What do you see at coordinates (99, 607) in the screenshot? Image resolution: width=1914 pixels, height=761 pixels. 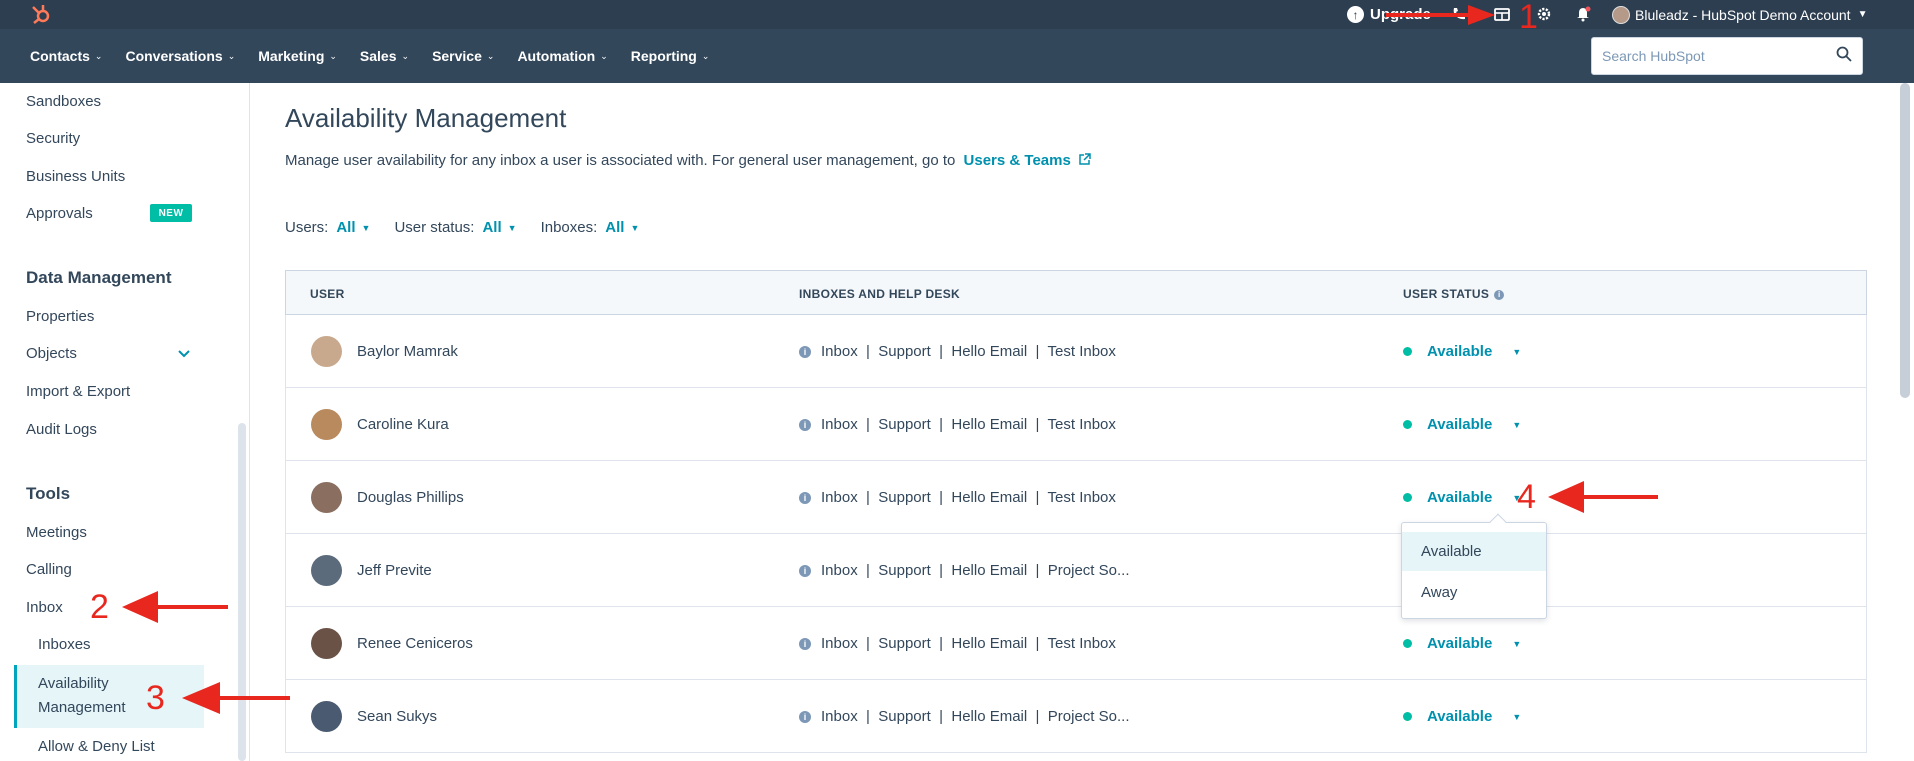 I see `annotation-number-2: 2` at bounding box center [99, 607].